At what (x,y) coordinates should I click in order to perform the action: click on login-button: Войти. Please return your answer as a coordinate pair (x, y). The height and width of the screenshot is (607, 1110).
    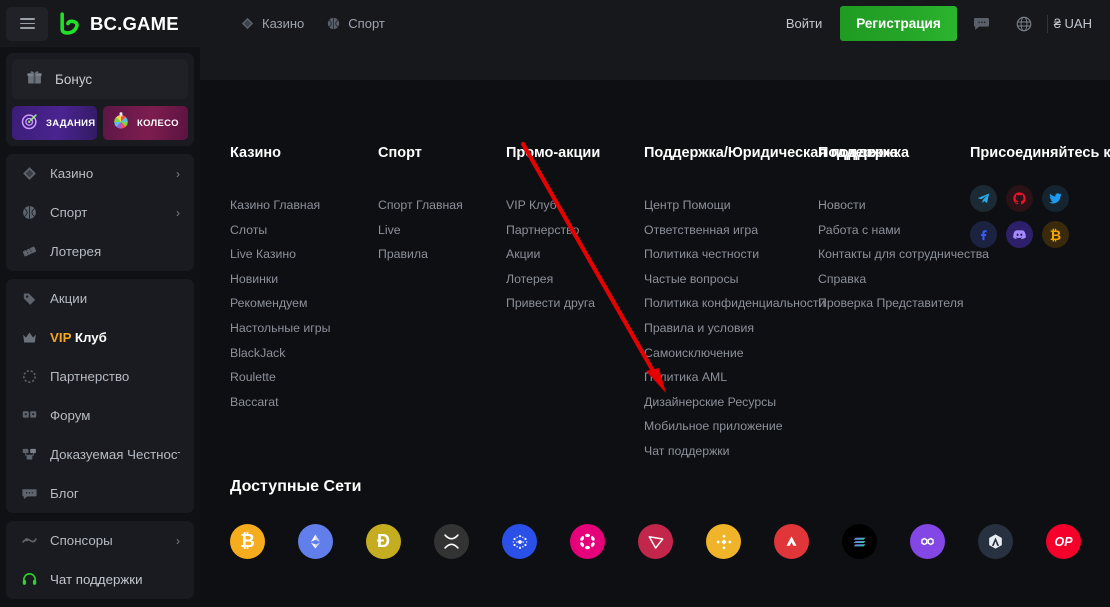
    Looking at the image, I should click on (804, 23).